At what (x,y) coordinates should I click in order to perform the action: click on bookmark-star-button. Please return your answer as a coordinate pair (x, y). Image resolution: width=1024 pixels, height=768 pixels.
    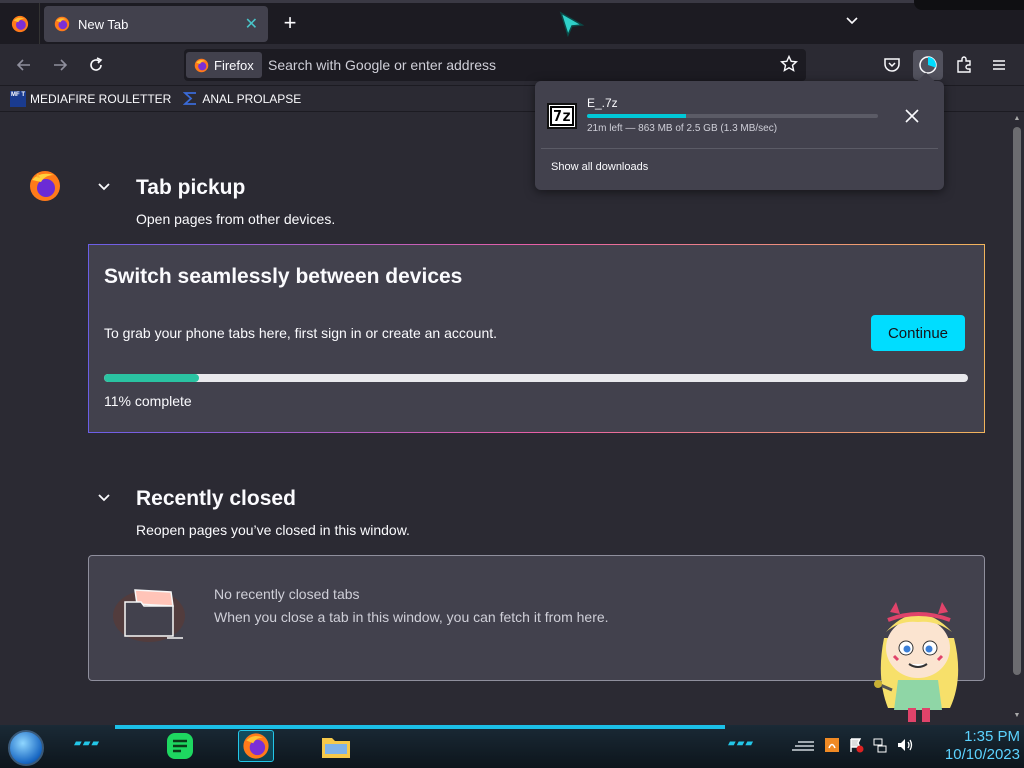
    Looking at the image, I should click on (789, 66).